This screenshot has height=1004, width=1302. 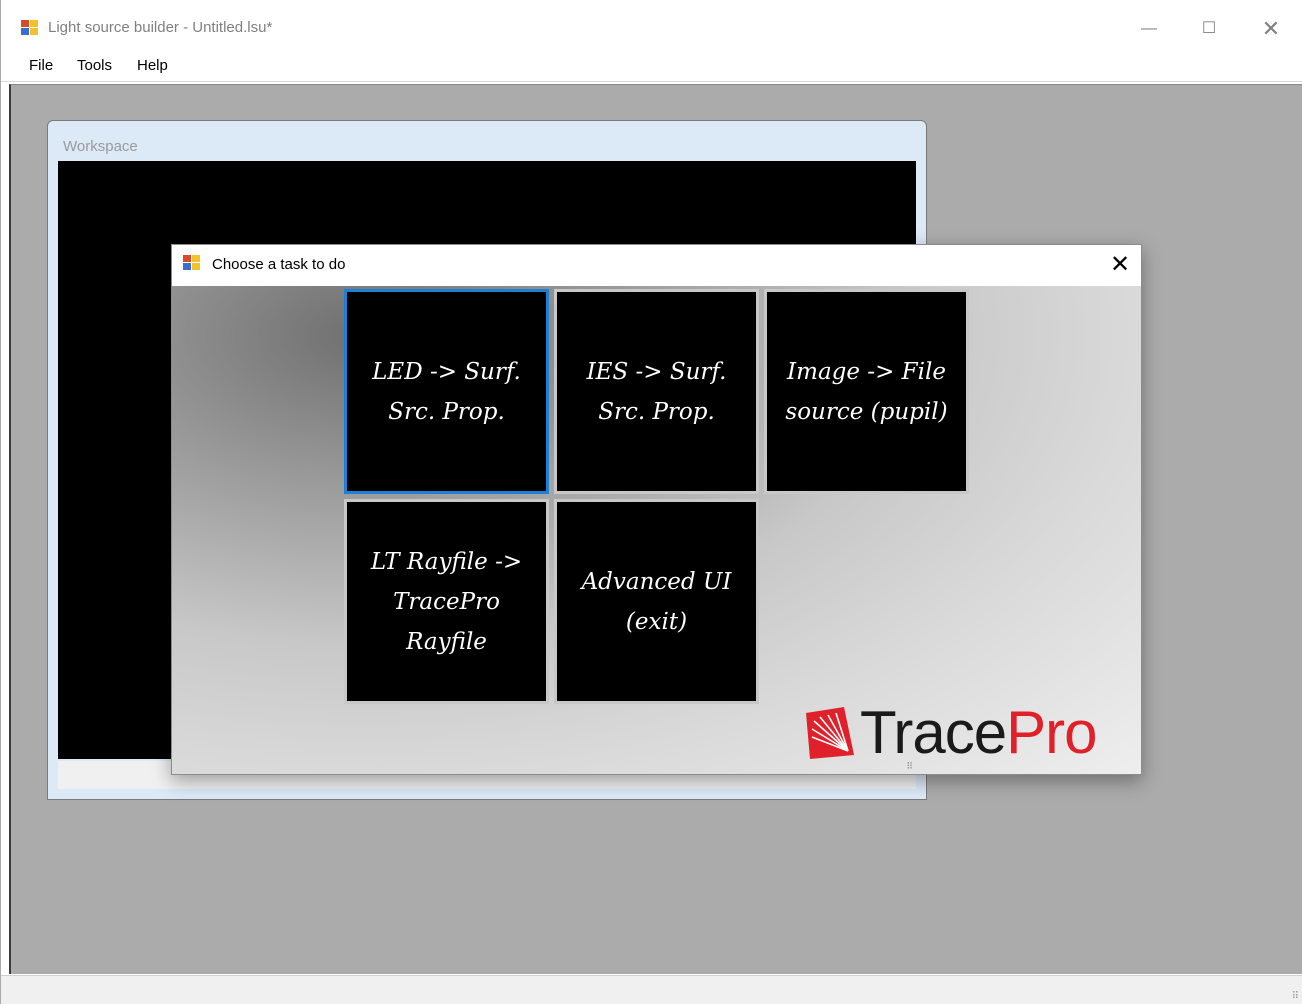 What do you see at coordinates (651, 66) in the screenshot?
I see `menu-bar: File Tools Help` at bounding box center [651, 66].